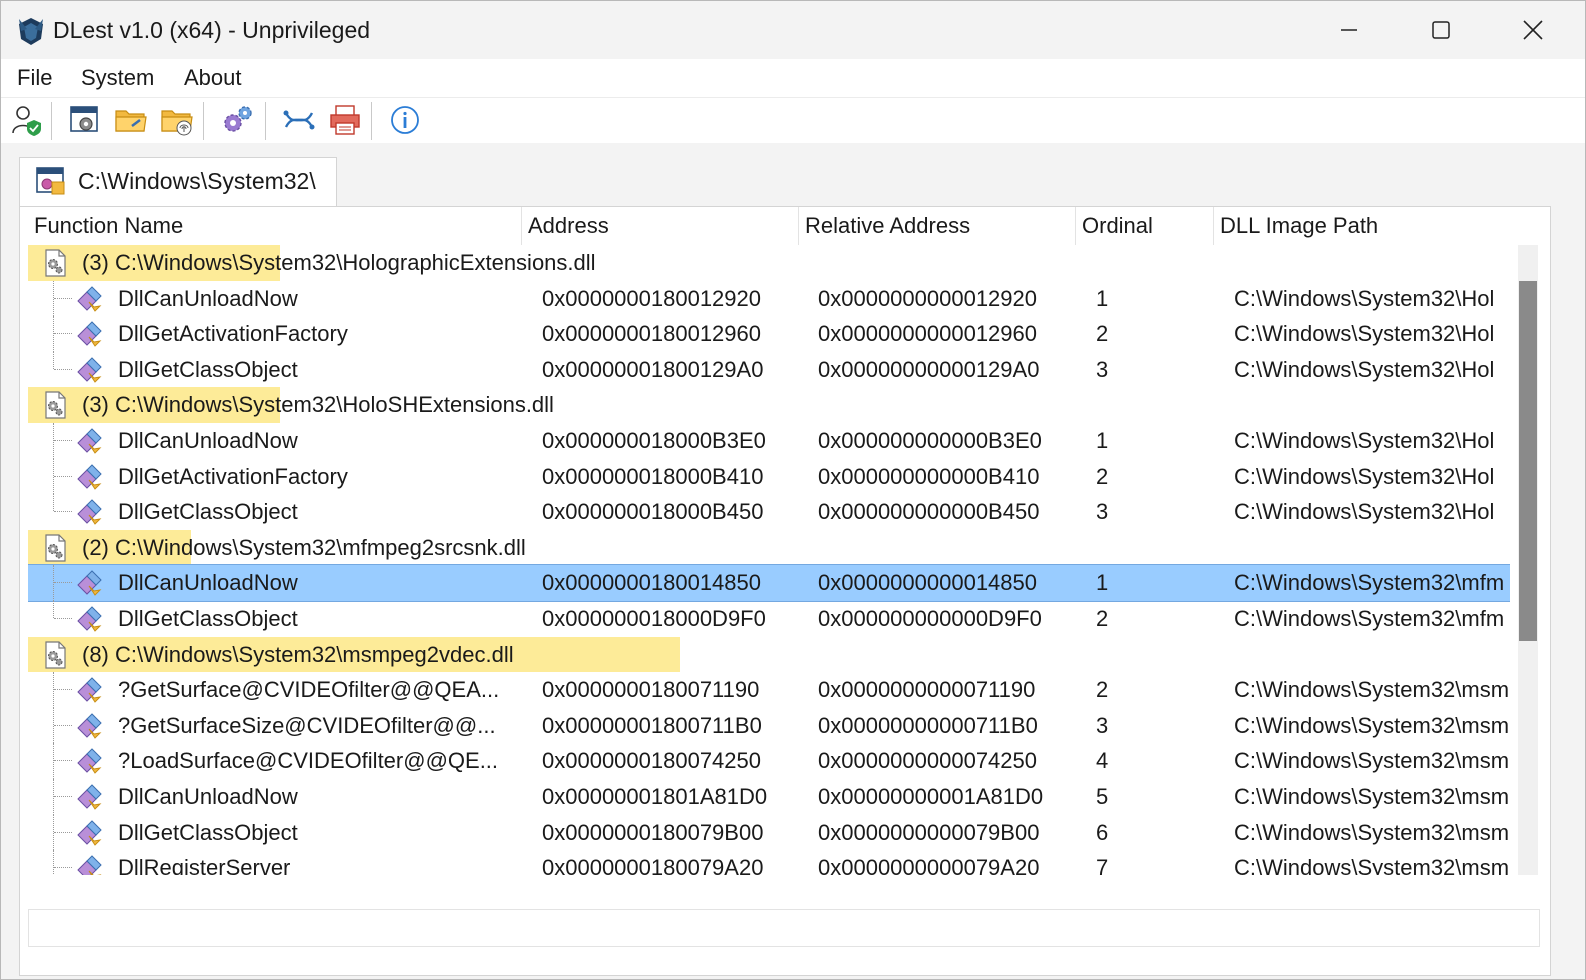 The height and width of the screenshot is (980, 1586). I want to click on minimize-button, so click(1349, 30).